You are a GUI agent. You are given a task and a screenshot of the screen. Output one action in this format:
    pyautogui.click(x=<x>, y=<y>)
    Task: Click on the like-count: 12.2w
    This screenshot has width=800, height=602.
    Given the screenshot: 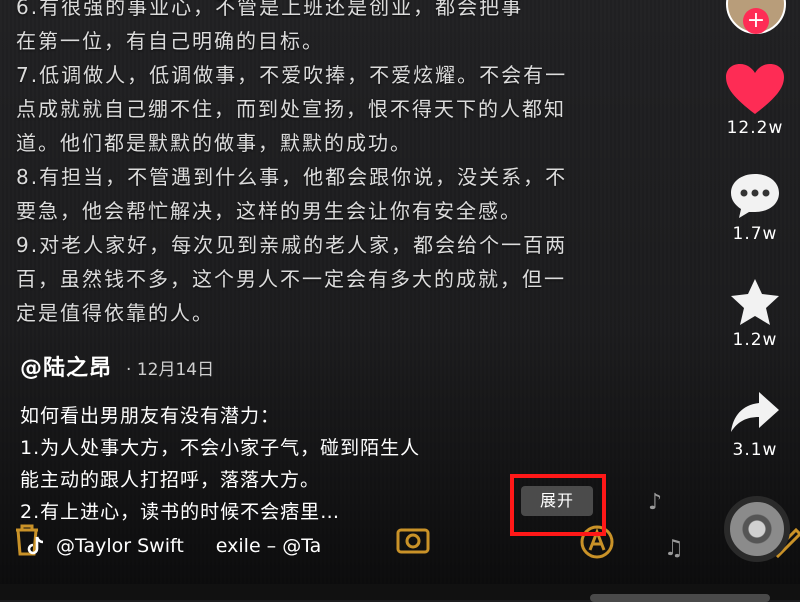 What is the action you would take?
    pyautogui.click(x=755, y=128)
    